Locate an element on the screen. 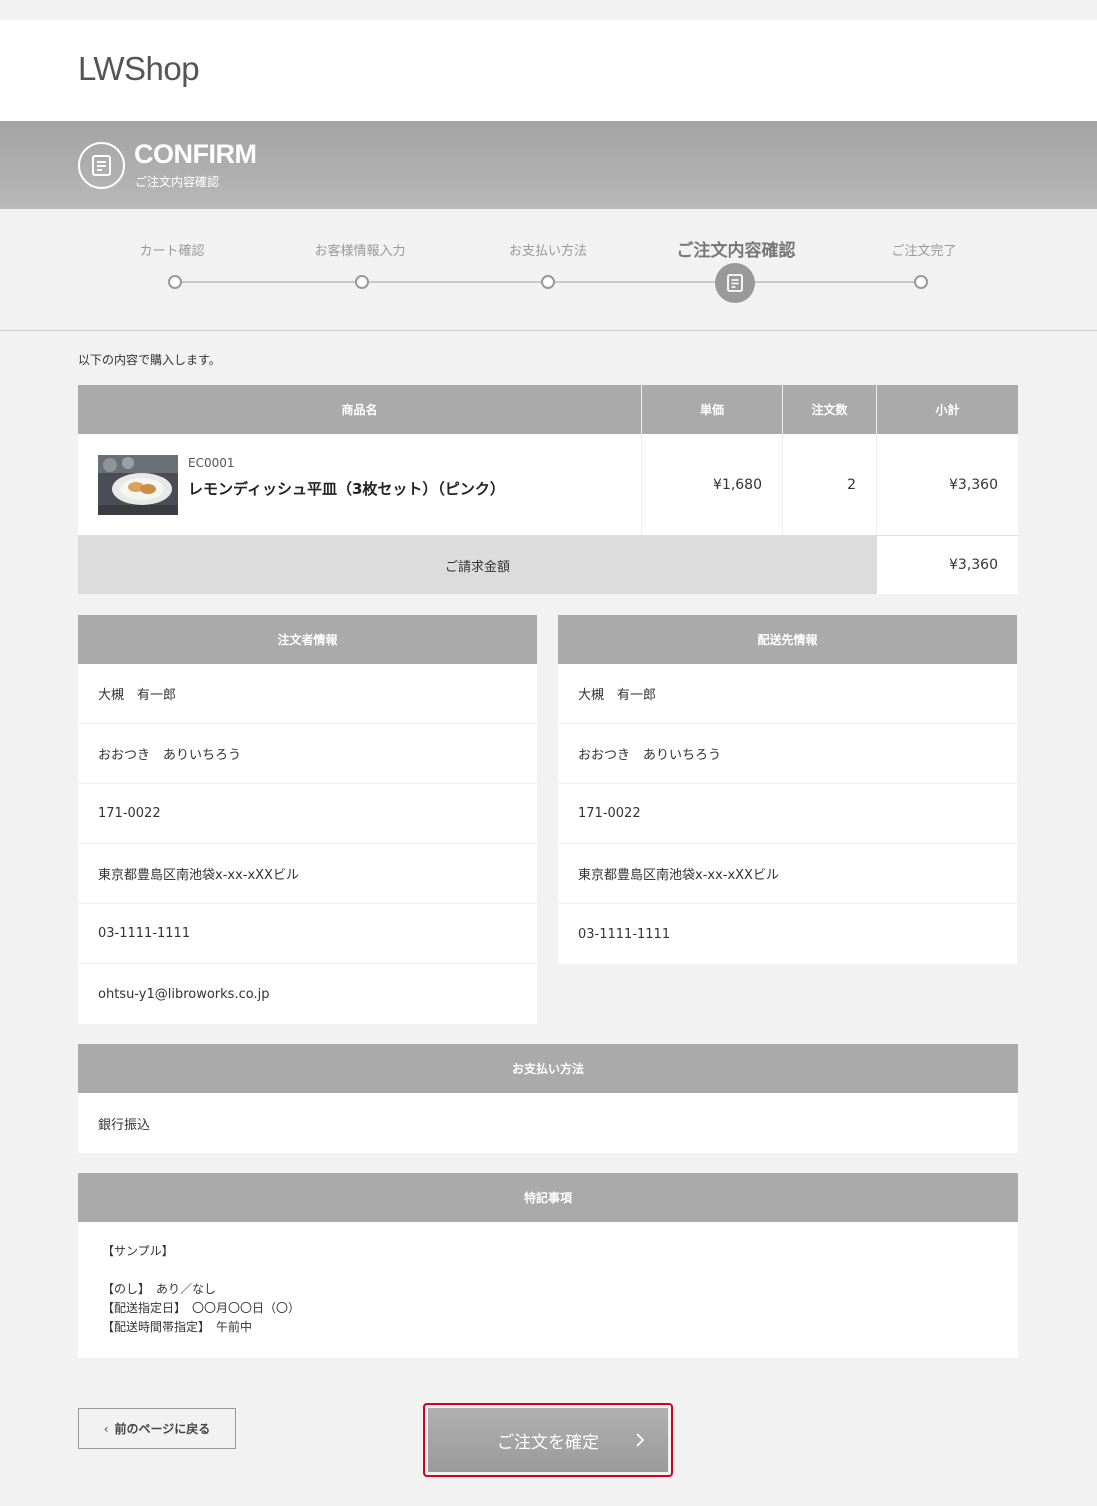 The image size is (1097, 1506). orderer-phone: 03-1111-1111 is located at coordinates (307, 934).